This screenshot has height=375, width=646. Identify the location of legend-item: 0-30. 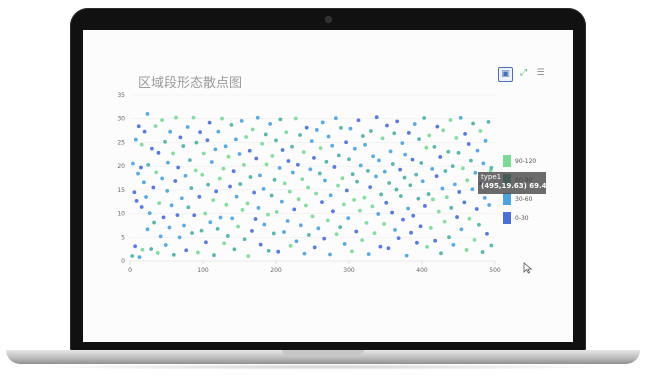
(519, 218).